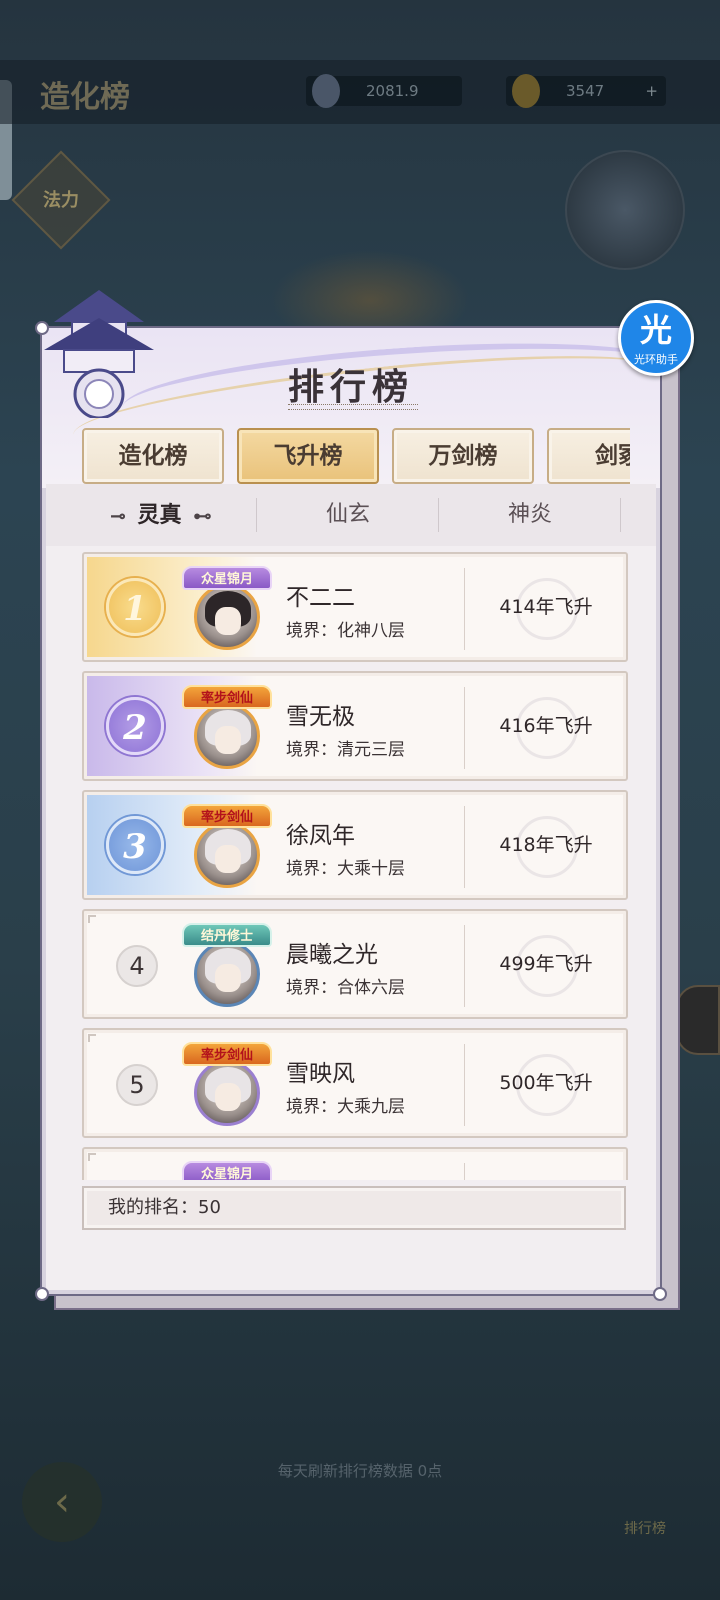 This screenshot has height=1600, width=720. What do you see at coordinates (345, 988) in the screenshot?
I see `player-realm: 境界：合体六层` at bounding box center [345, 988].